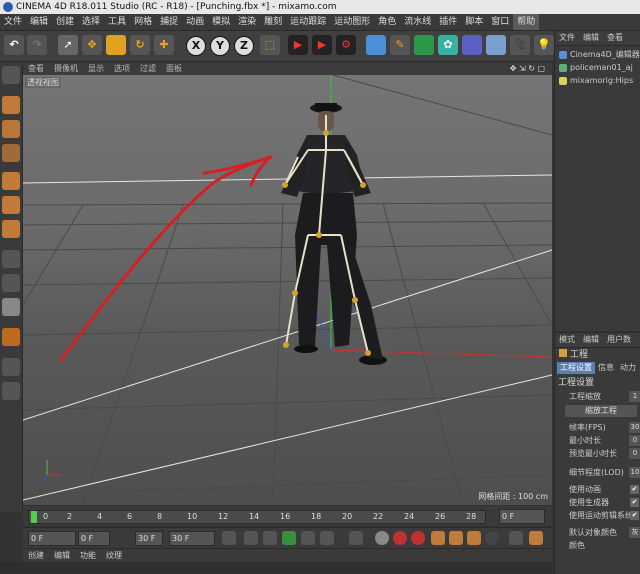  Describe the element at coordinates (247, 22) in the screenshot. I see `menu-render: 渲染` at that location.